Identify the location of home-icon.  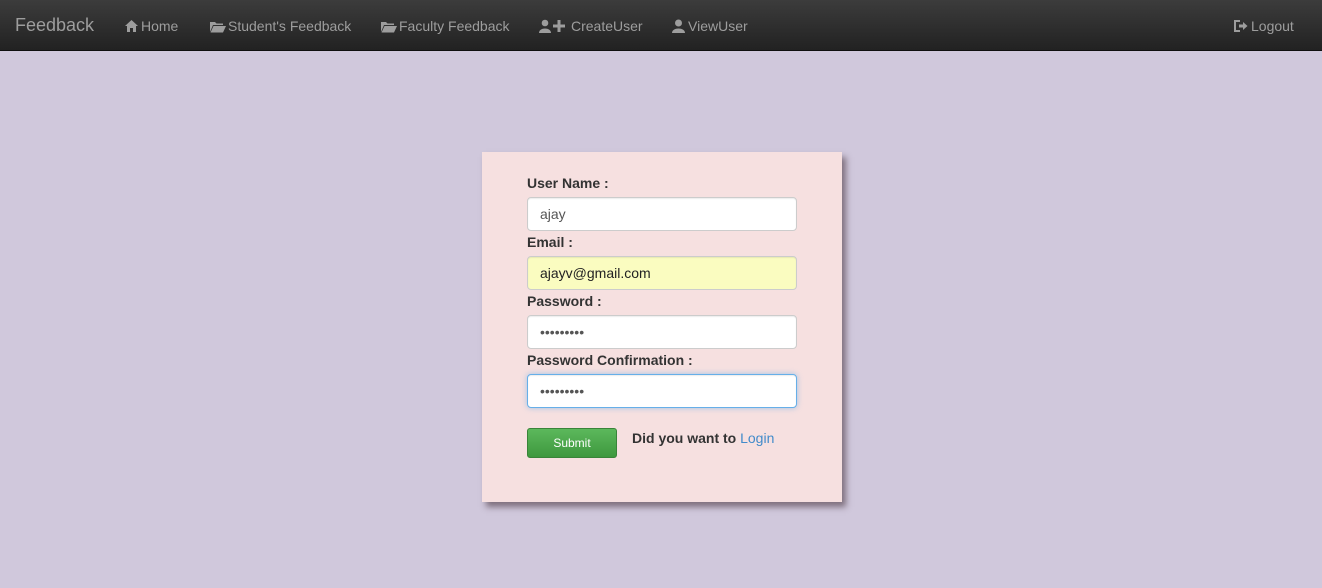
(131, 26).